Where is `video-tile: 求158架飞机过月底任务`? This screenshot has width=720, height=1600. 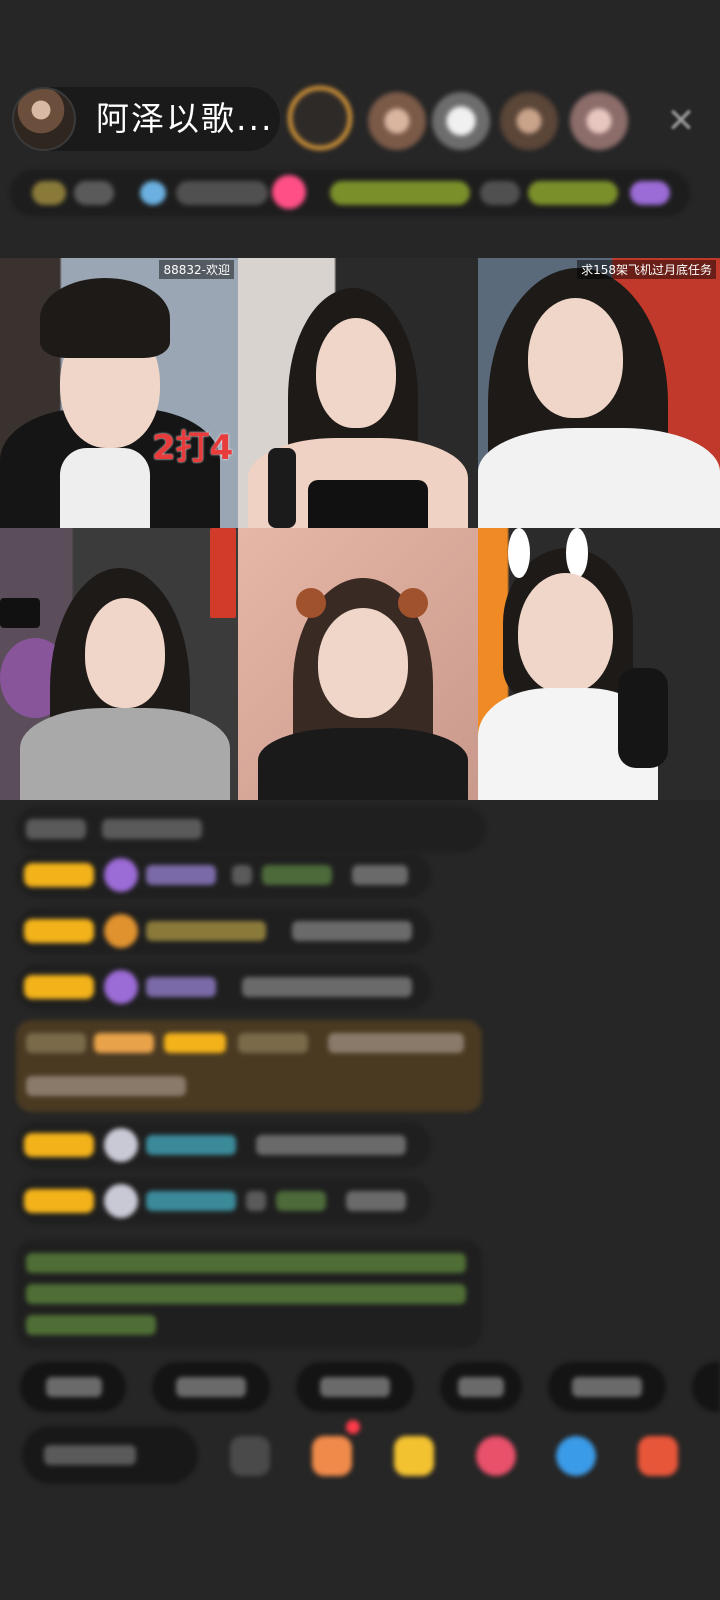
video-tile: 求158架飞机过月底任务 is located at coordinates (599, 393).